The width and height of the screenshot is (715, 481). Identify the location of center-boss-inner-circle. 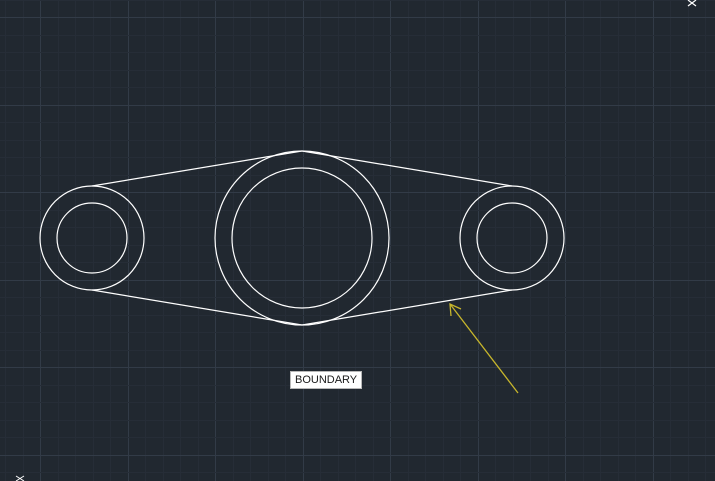
(302, 238).